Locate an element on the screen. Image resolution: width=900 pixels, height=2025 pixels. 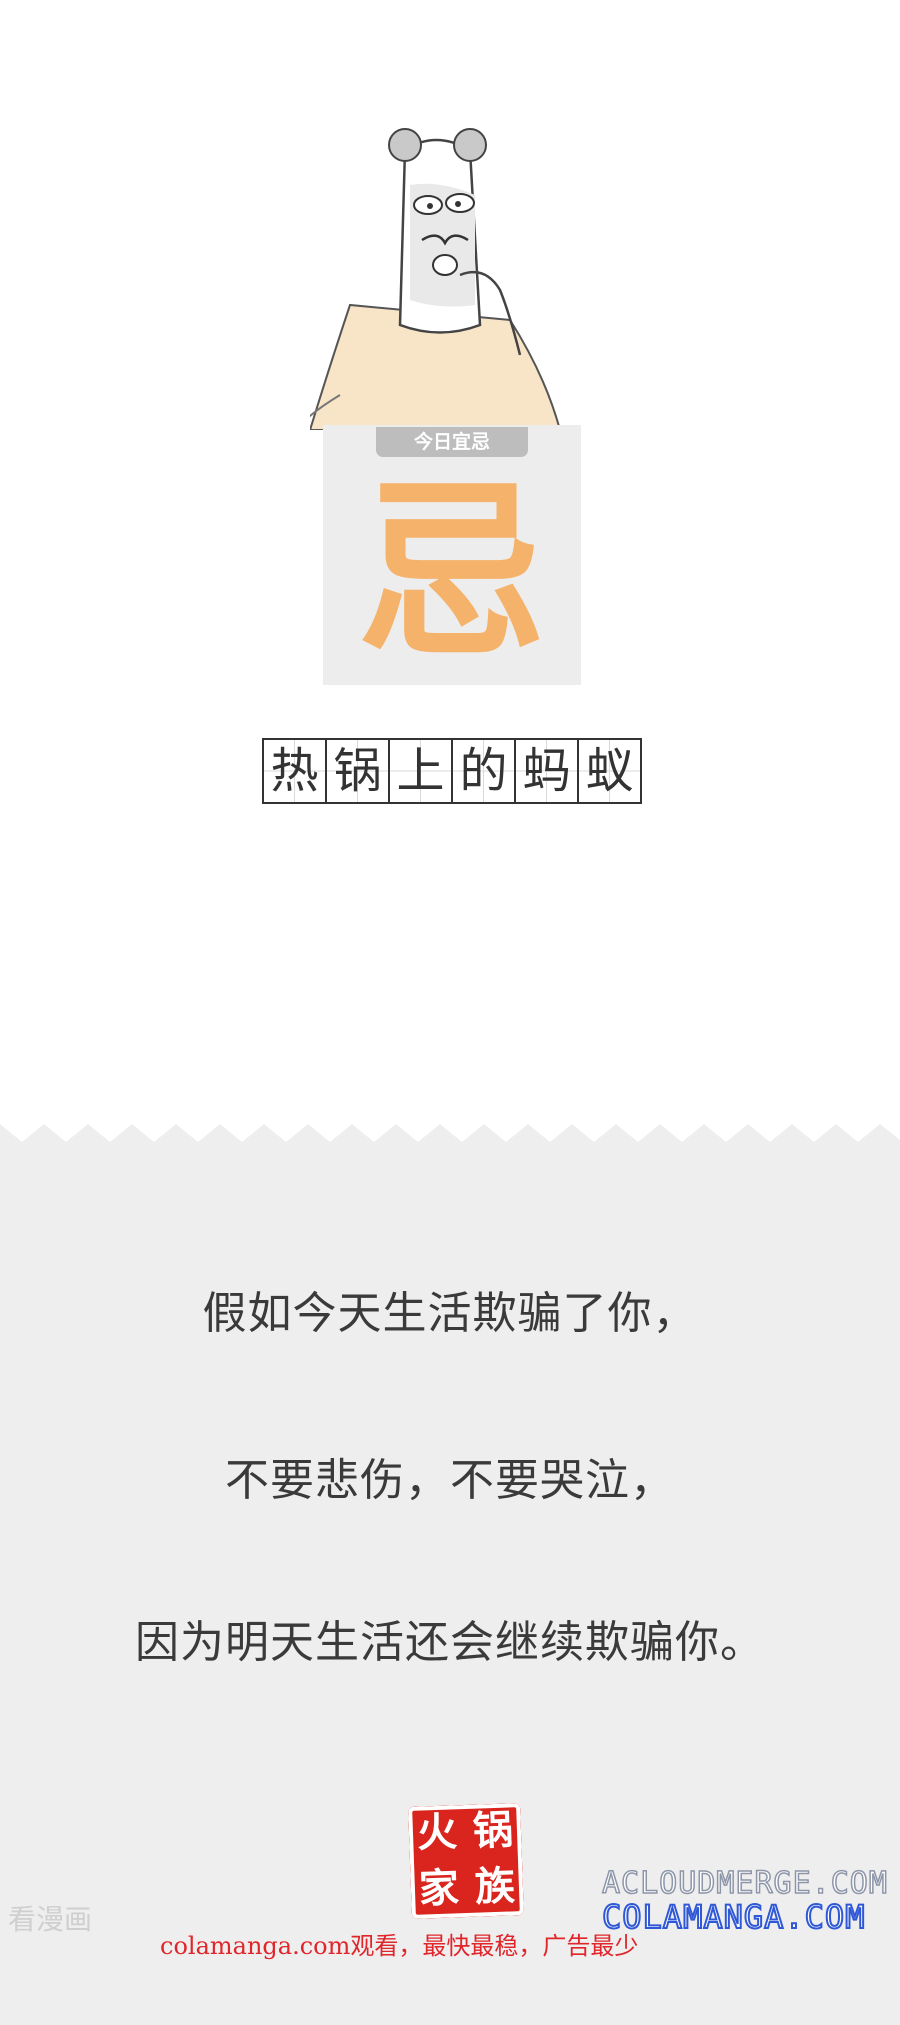
title-character: 热 is located at coordinates (295, 771).